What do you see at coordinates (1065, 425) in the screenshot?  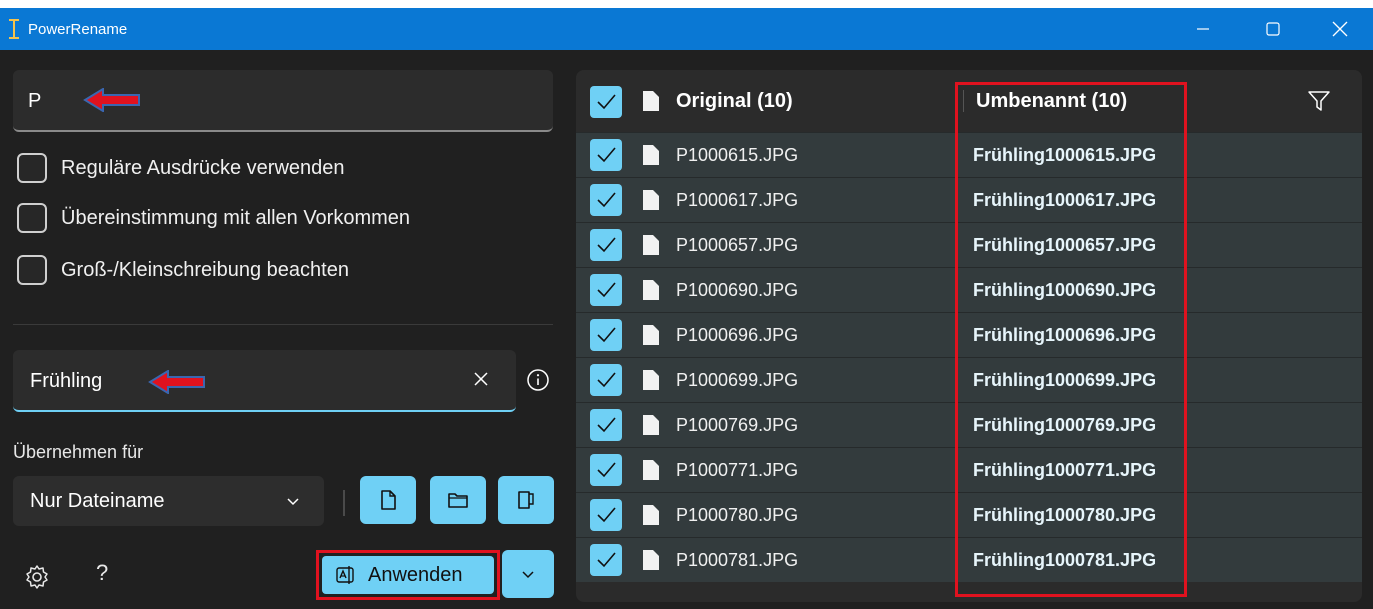 I see `renamed-filename: Frühling1000769.JPG` at bounding box center [1065, 425].